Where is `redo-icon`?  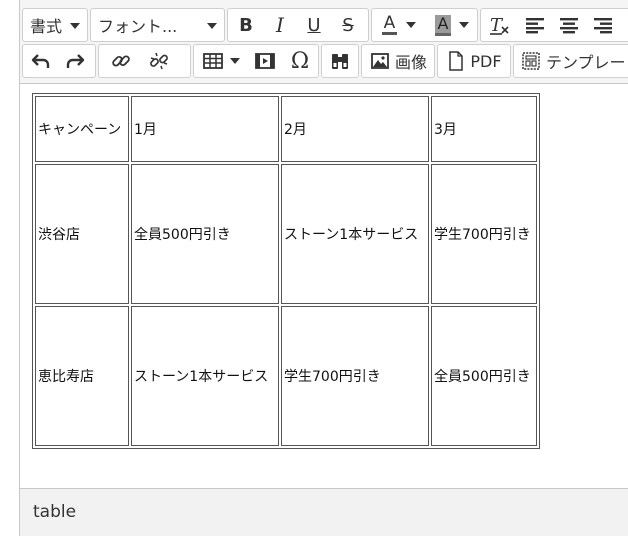 redo-icon is located at coordinates (75, 61).